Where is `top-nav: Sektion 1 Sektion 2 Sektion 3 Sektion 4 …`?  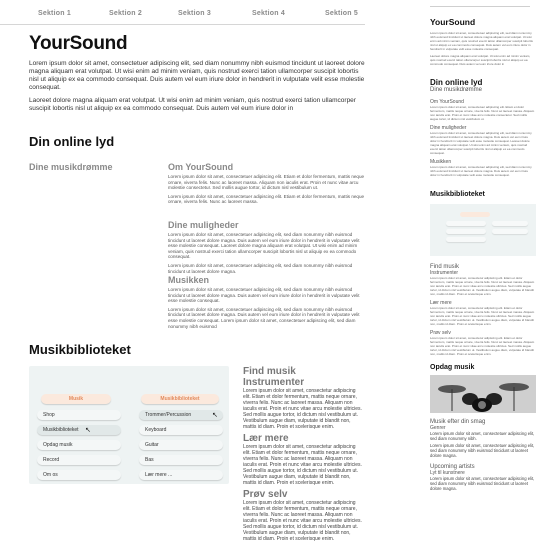
top-nav: Sektion 1 Sektion 2 Sektion 3 Sektion 4 … is located at coordinates (182, 15).